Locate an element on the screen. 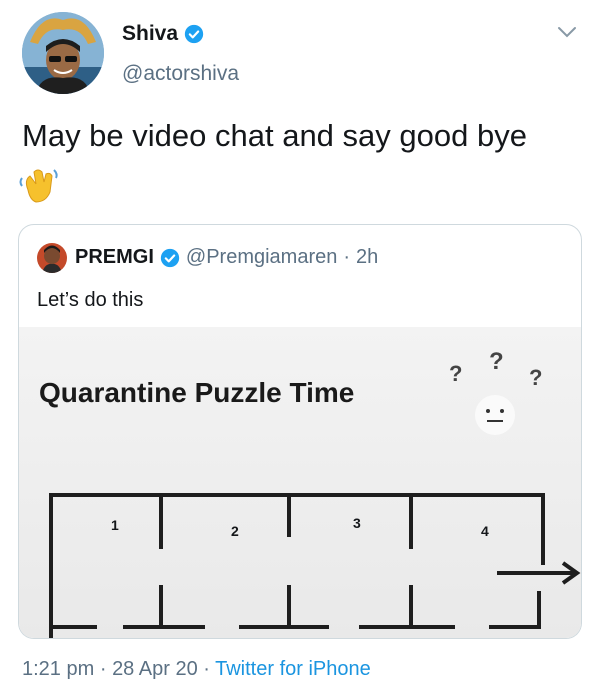 The height and width of the screenshot is (700, 600). room-number-4: 4 is located at coordinates (485, 531).